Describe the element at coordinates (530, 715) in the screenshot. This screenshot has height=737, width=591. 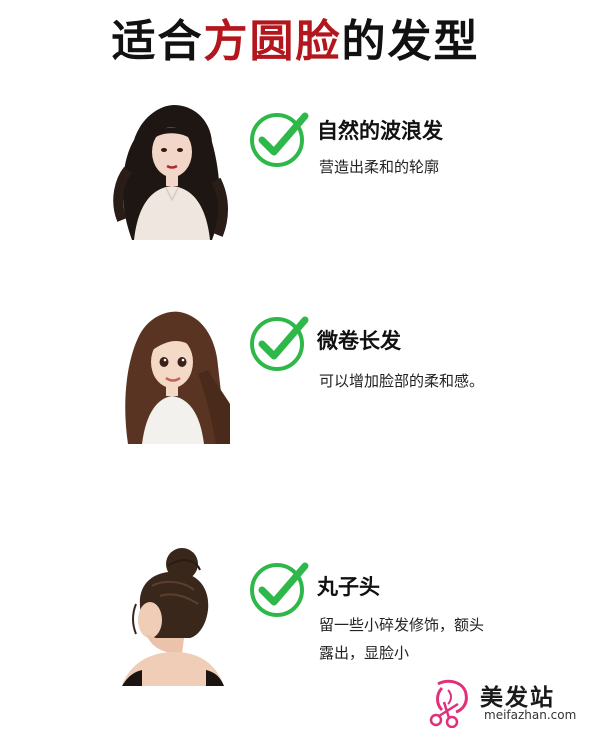
I see `logo-url: meifazhan.com` at that location.